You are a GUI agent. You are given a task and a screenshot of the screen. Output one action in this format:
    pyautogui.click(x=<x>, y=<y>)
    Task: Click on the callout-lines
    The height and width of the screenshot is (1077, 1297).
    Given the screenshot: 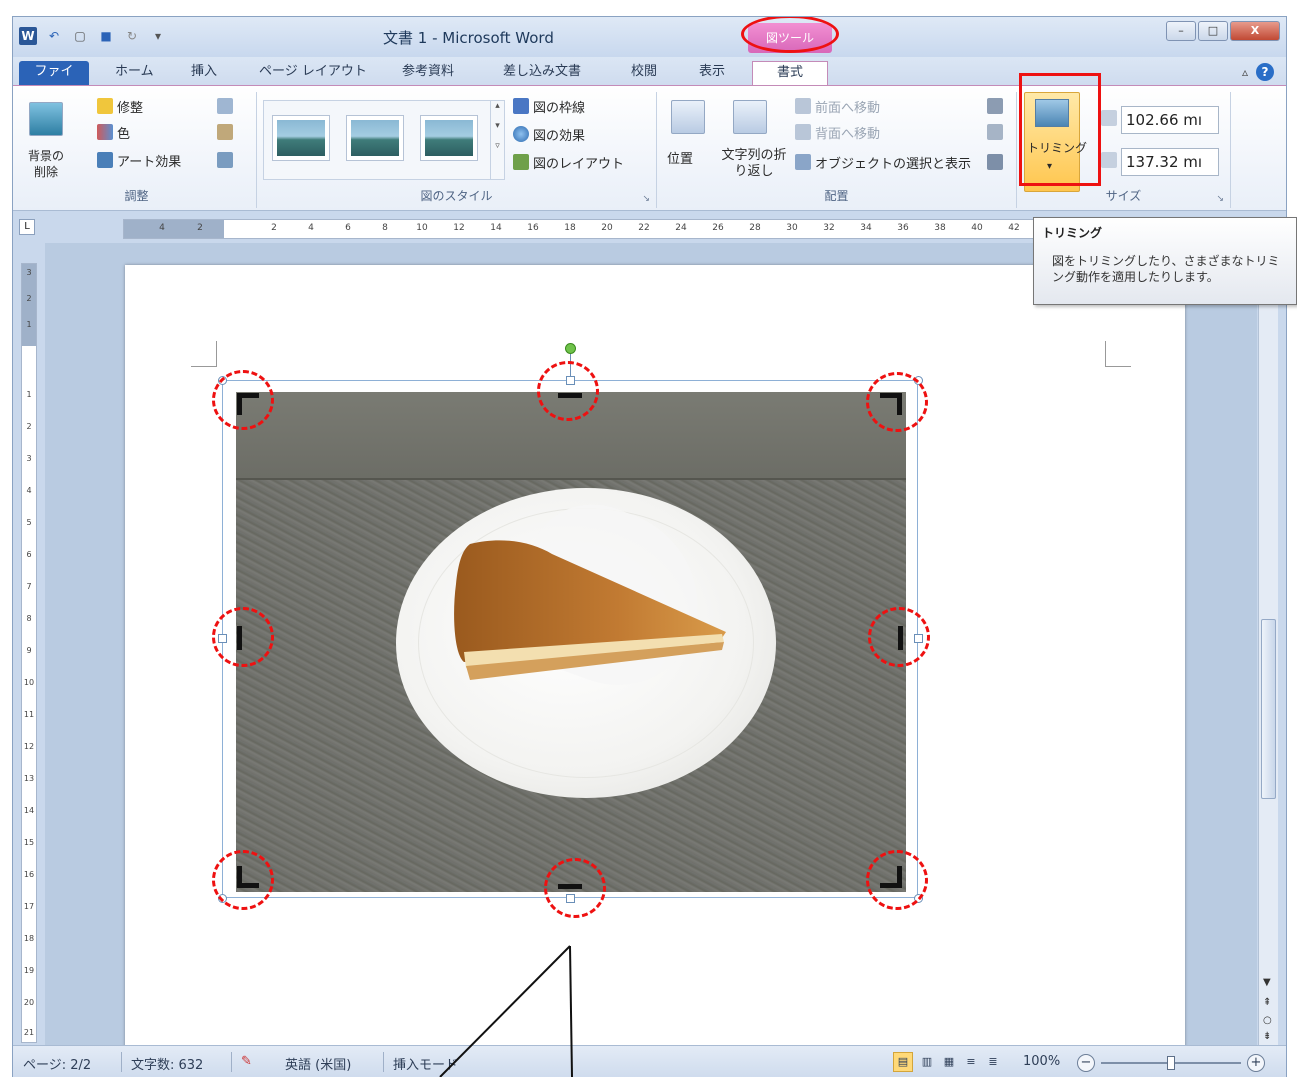 What is the action you would take?
    pyautogui.click(x=506, y=1011)
    